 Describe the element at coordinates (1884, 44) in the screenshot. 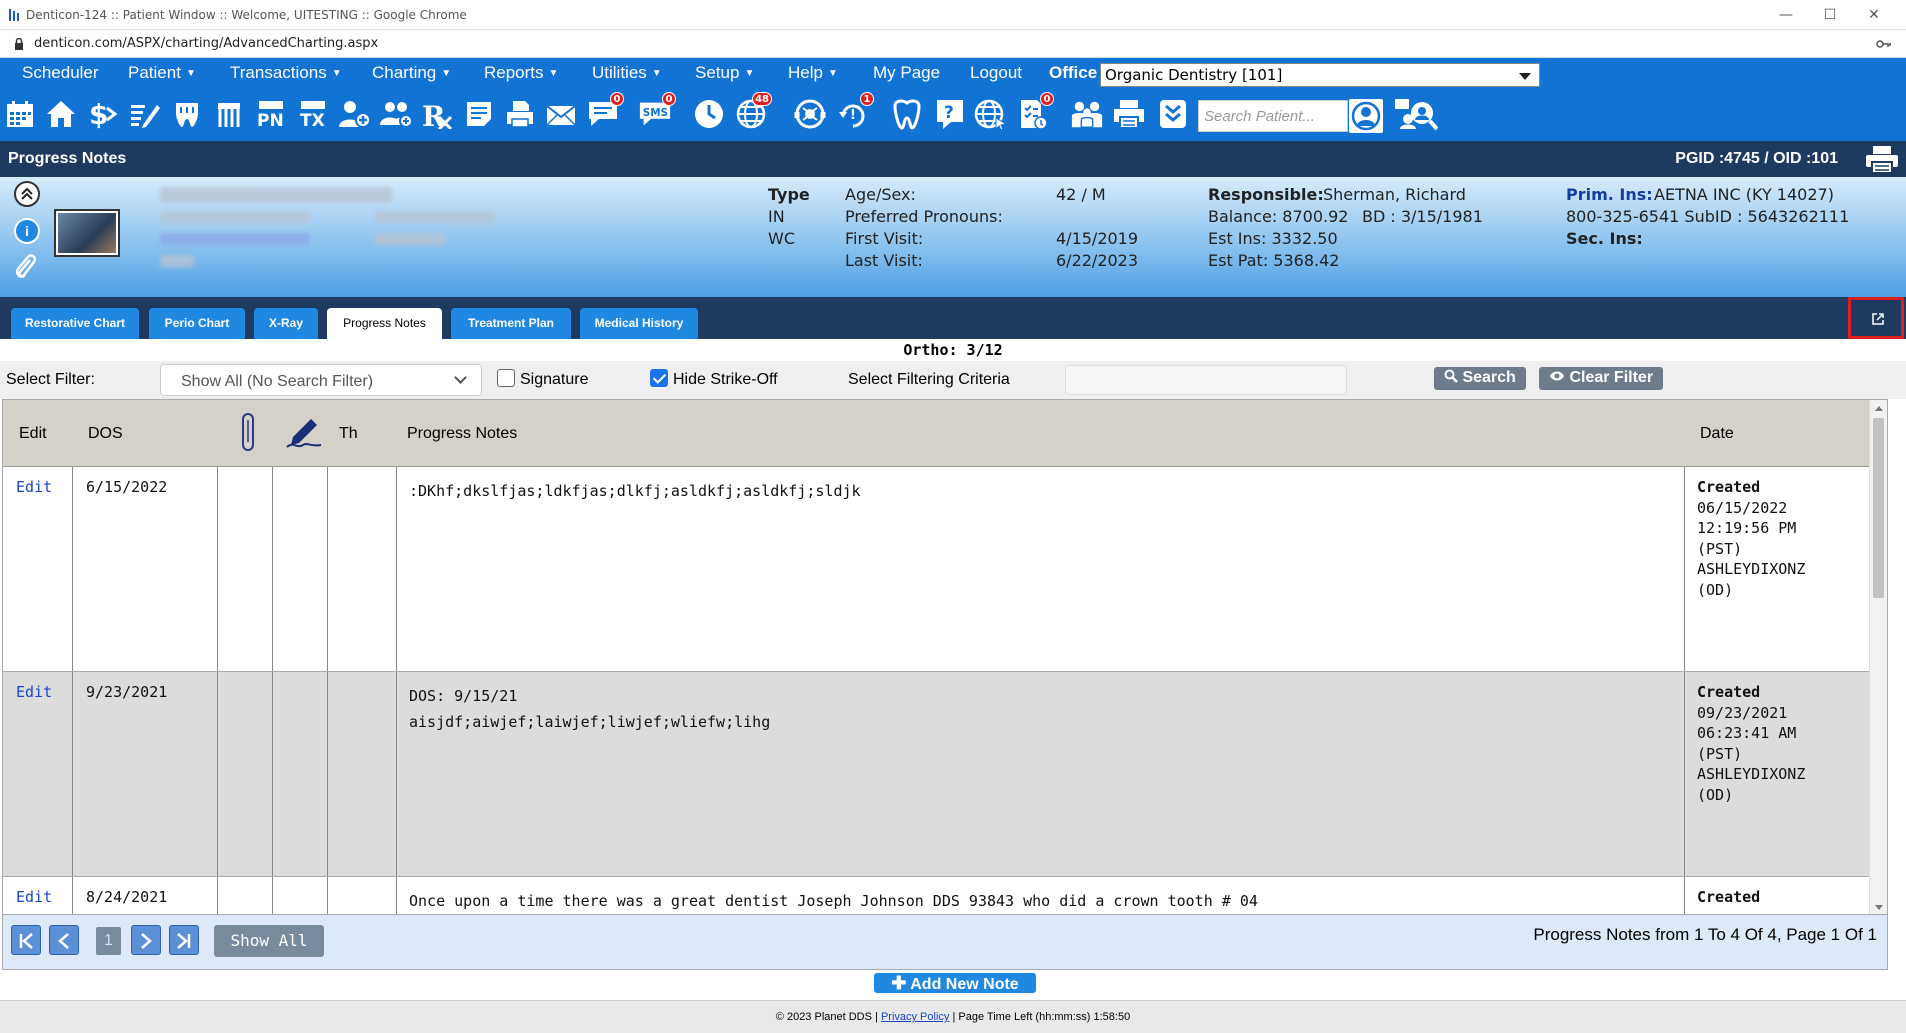

I see `key-icon` at that location.